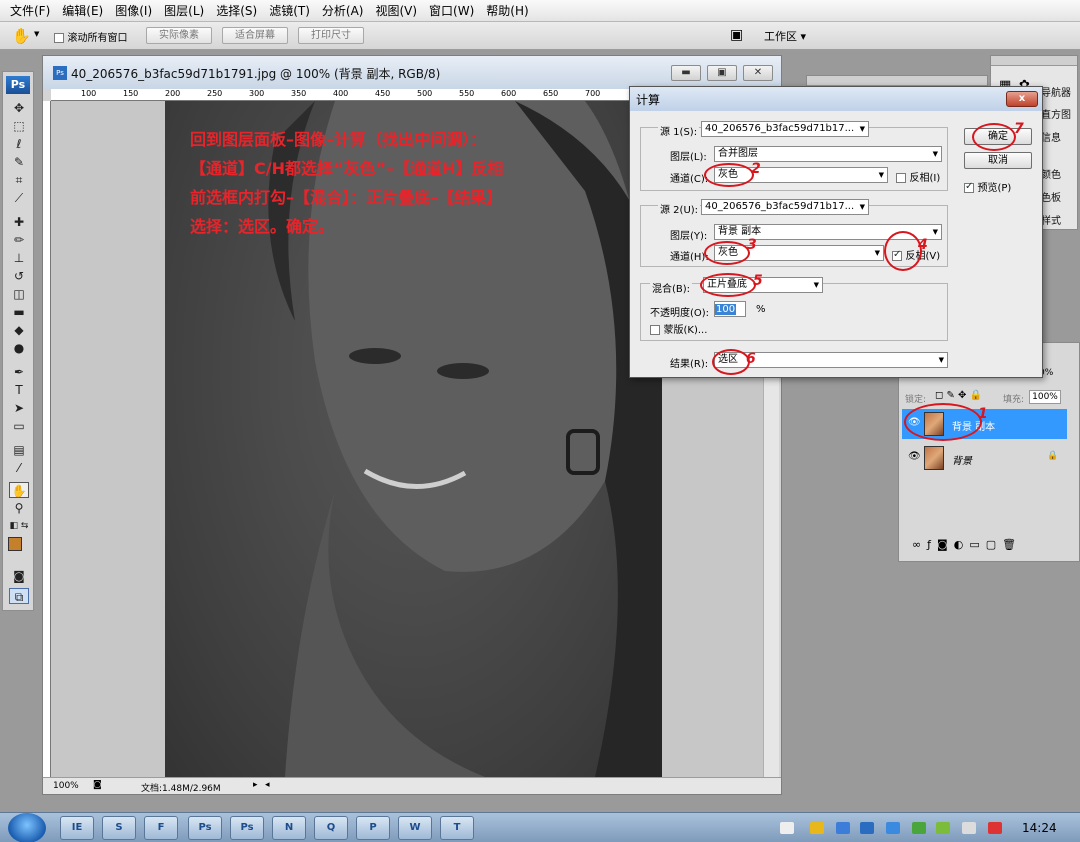 The width and height of the screenshot is (1080, 842). I want to click on invert1-checkbox: 反相(I), so click(918, 176).